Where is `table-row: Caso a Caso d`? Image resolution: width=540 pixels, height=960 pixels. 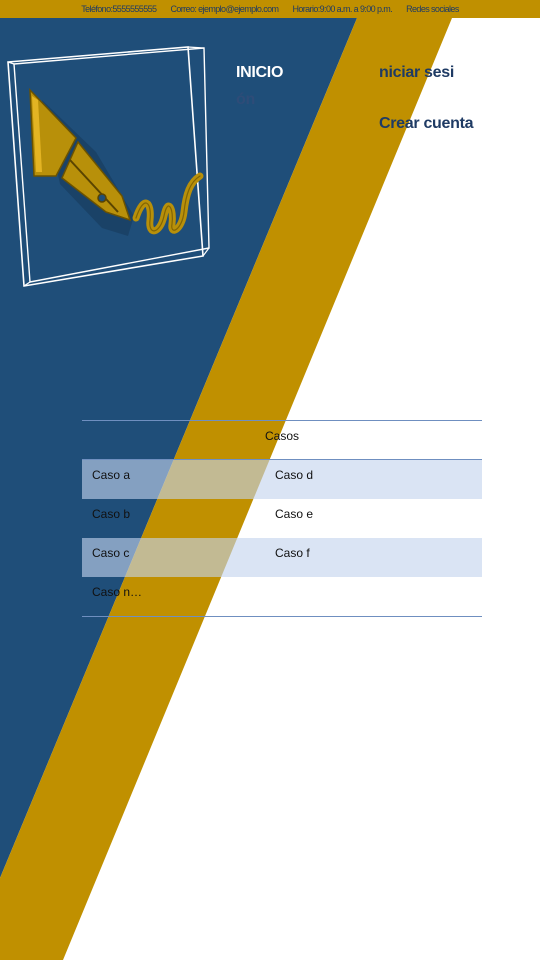
table-row: Caso a Caso d is located at coordinates (282, 479).